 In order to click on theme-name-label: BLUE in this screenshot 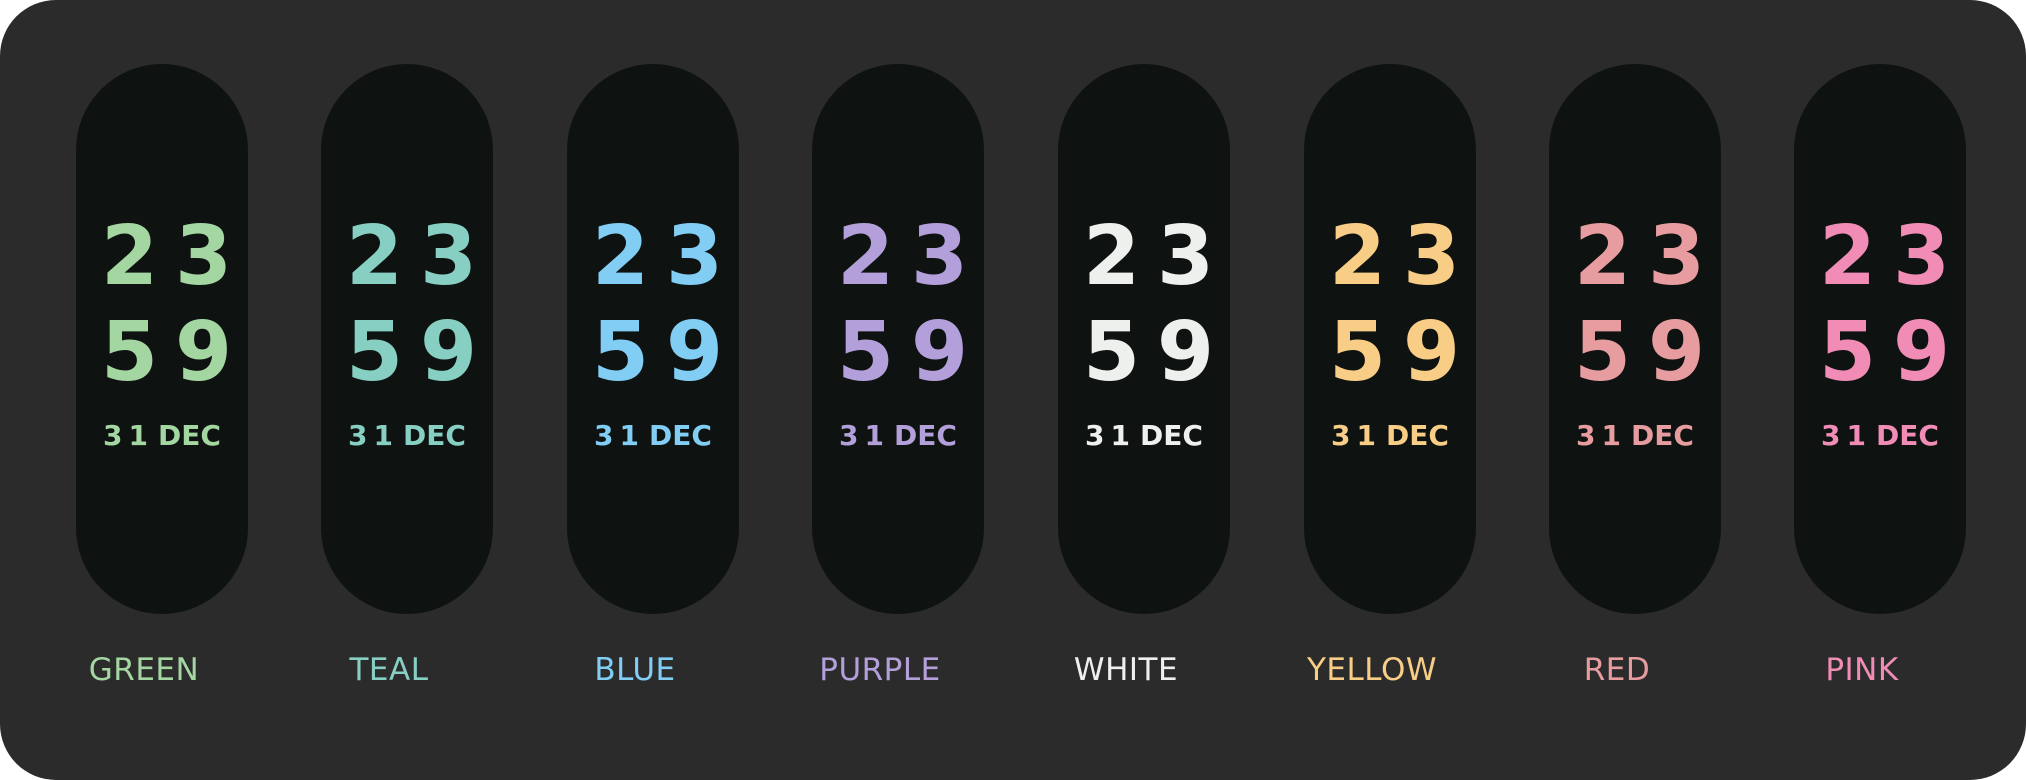, I will do `click(635, 670)`.